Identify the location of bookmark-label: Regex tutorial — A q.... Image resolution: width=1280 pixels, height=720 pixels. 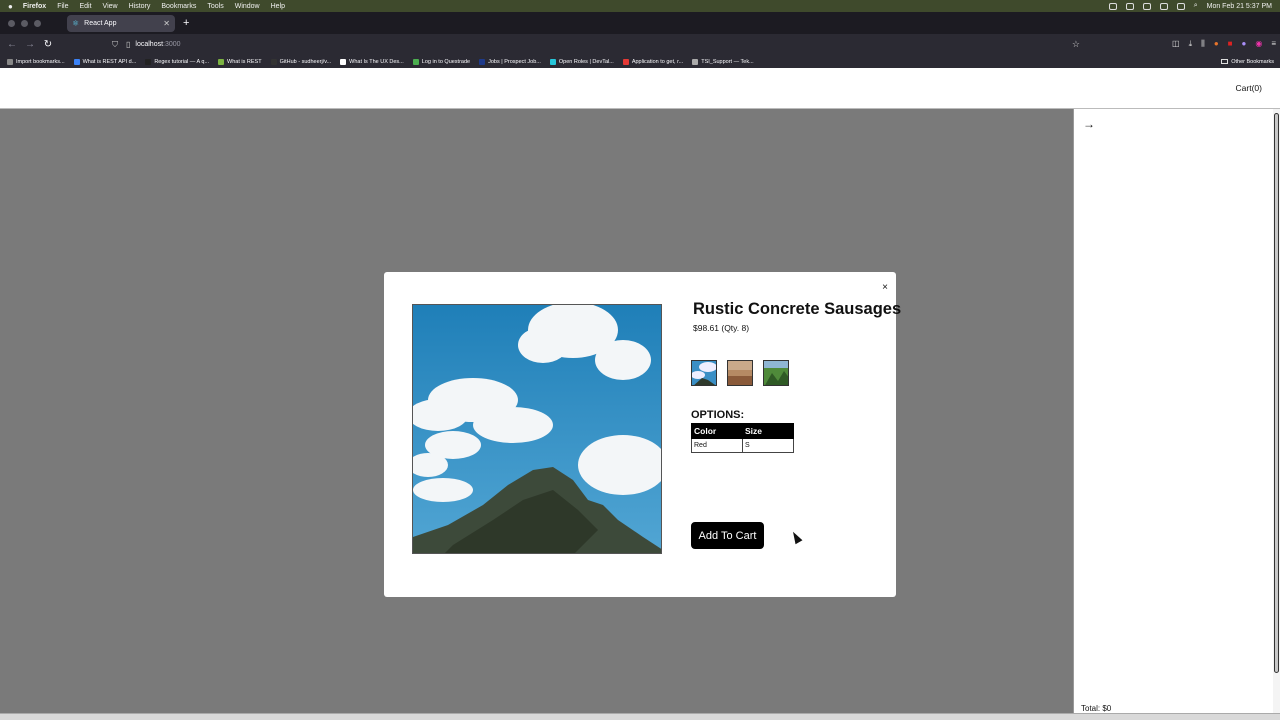
(182, 61).